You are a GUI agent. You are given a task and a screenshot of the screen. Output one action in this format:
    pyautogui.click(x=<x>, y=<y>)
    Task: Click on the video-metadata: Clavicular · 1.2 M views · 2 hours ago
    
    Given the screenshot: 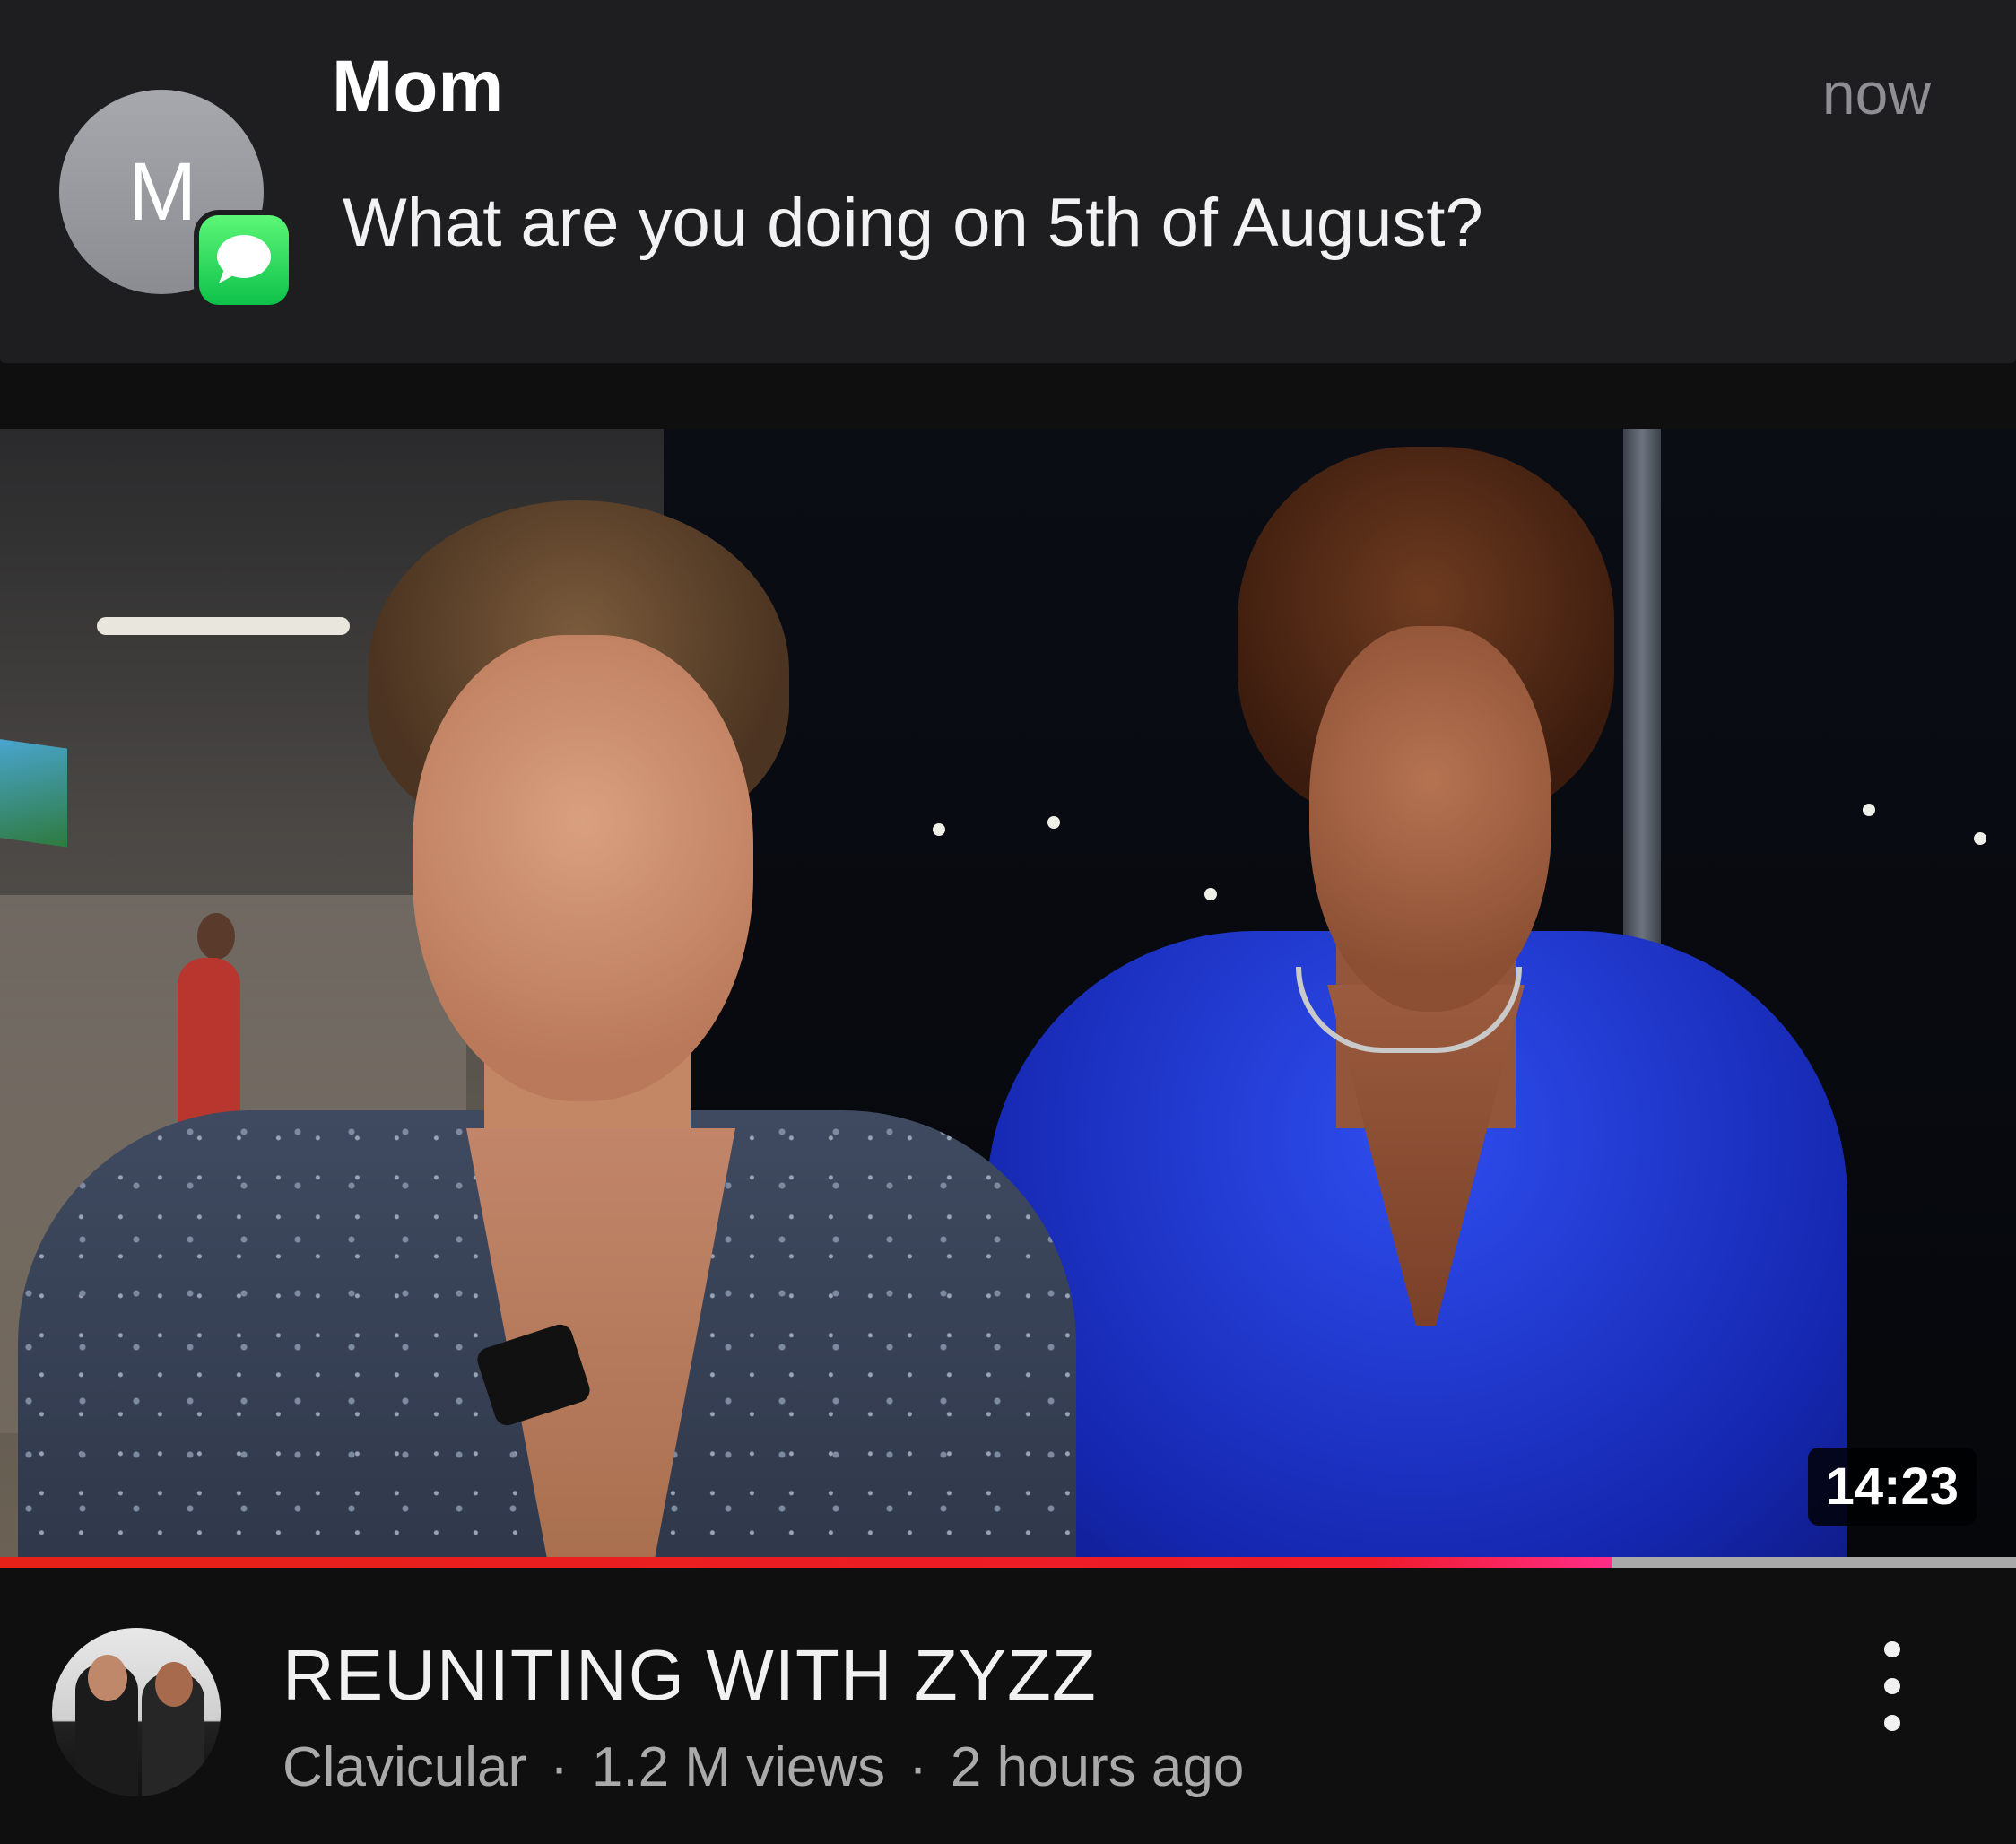 What is the action you would take?
    pyautogui.click(x=763, y=1767)
    